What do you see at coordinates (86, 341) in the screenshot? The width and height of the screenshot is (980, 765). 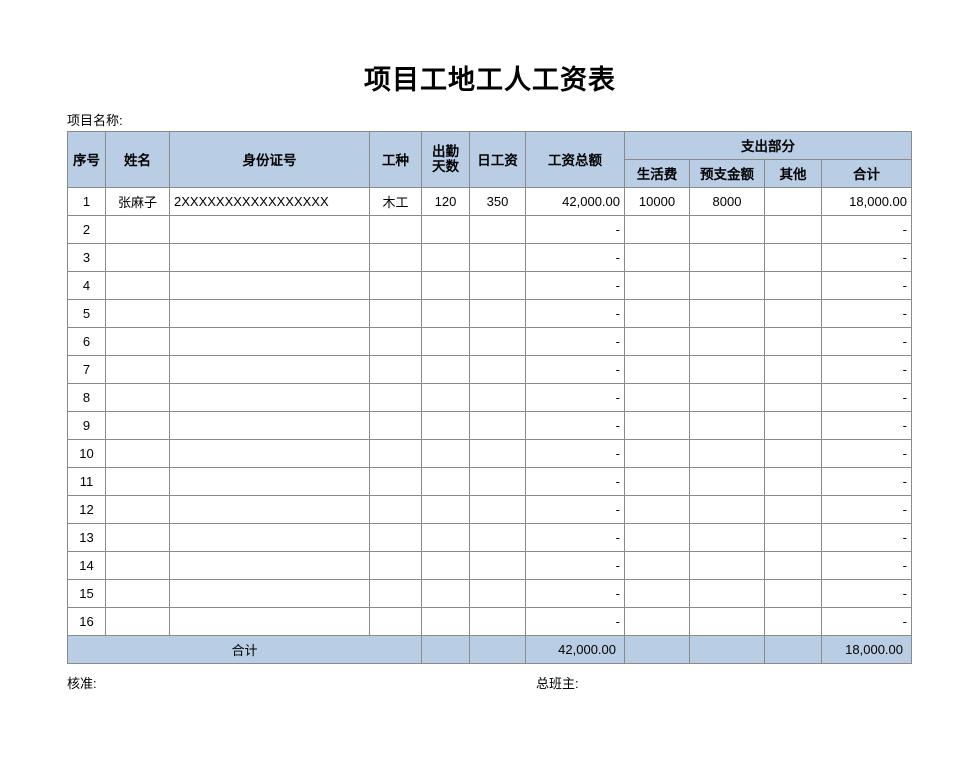 I see `cell-seq: 6` at bounding box center [86, 341].